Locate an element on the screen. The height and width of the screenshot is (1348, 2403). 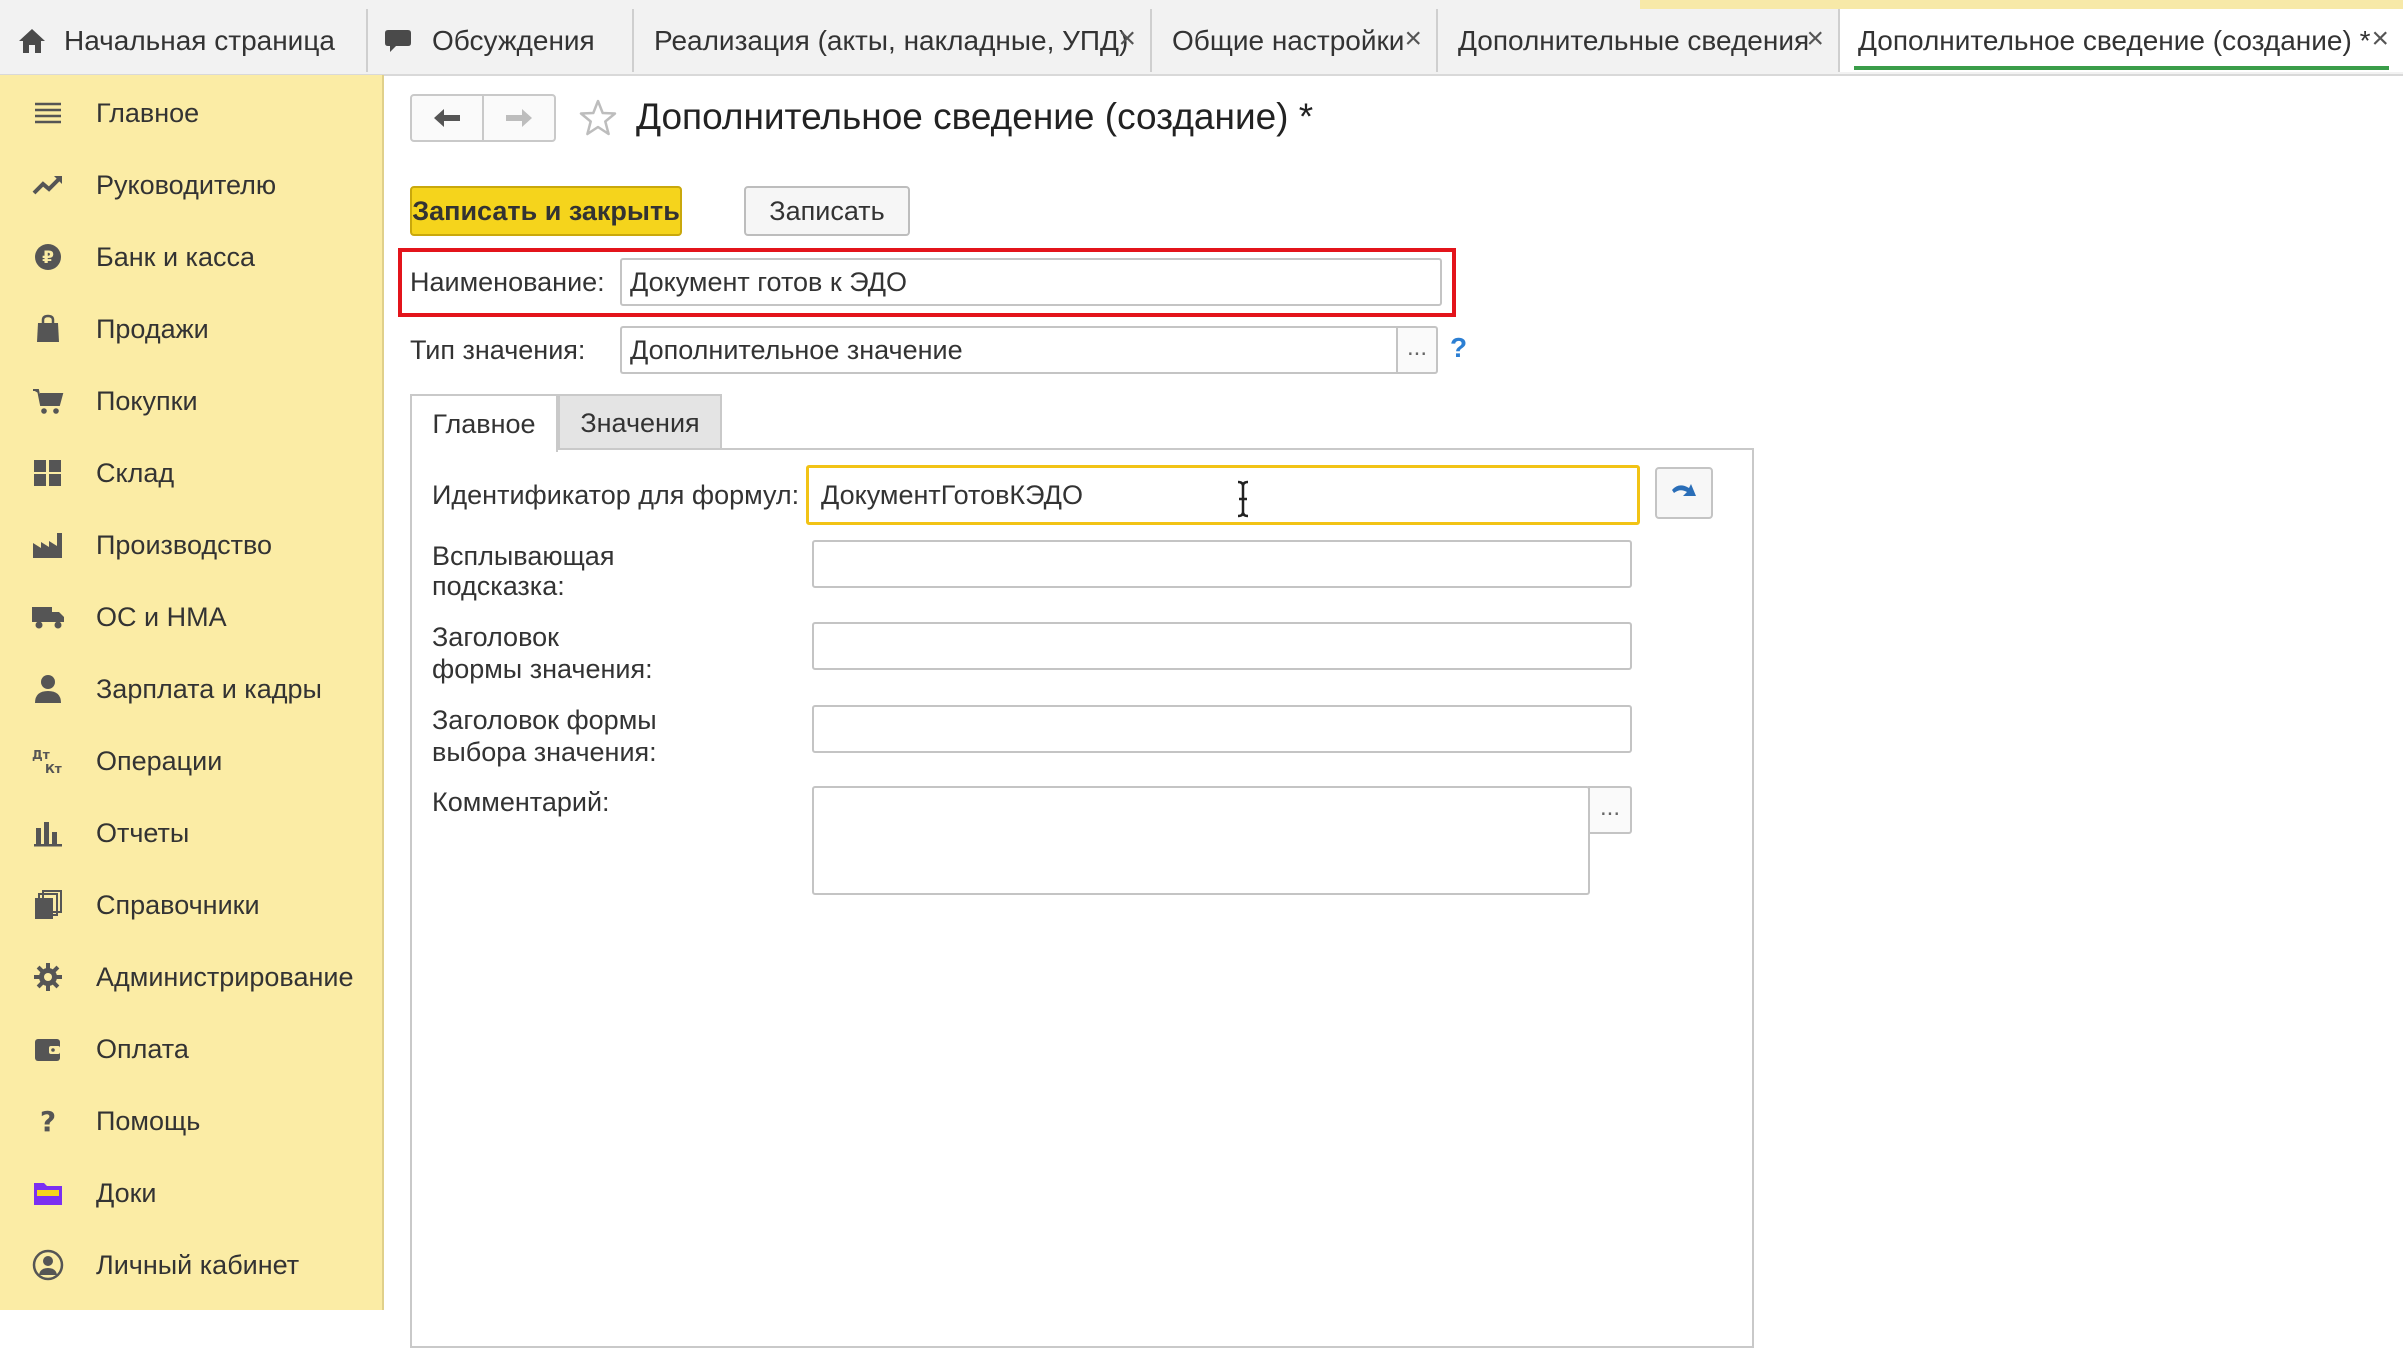
sidebar-item-label: Руководителю is located at coordinates (186, 185).